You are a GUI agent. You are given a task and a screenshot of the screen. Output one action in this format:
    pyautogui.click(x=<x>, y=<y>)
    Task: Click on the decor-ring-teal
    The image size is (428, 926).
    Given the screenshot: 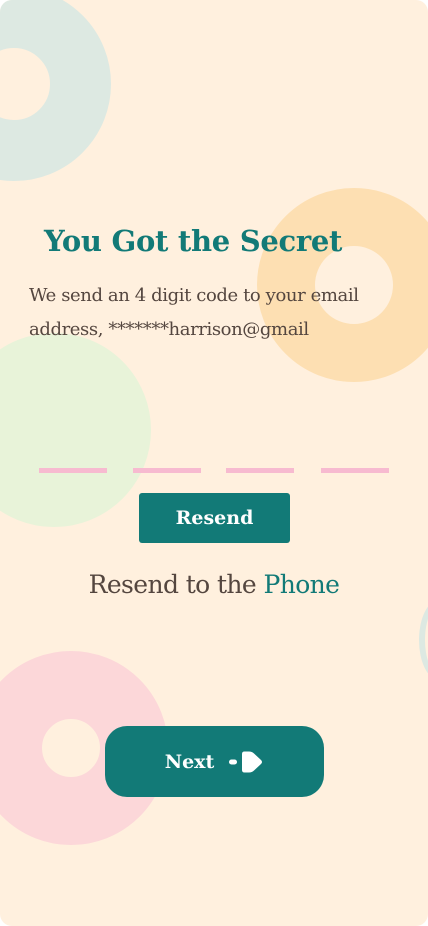 What is the action you would take?
    pyautogui.click(x=55, y=90)
    